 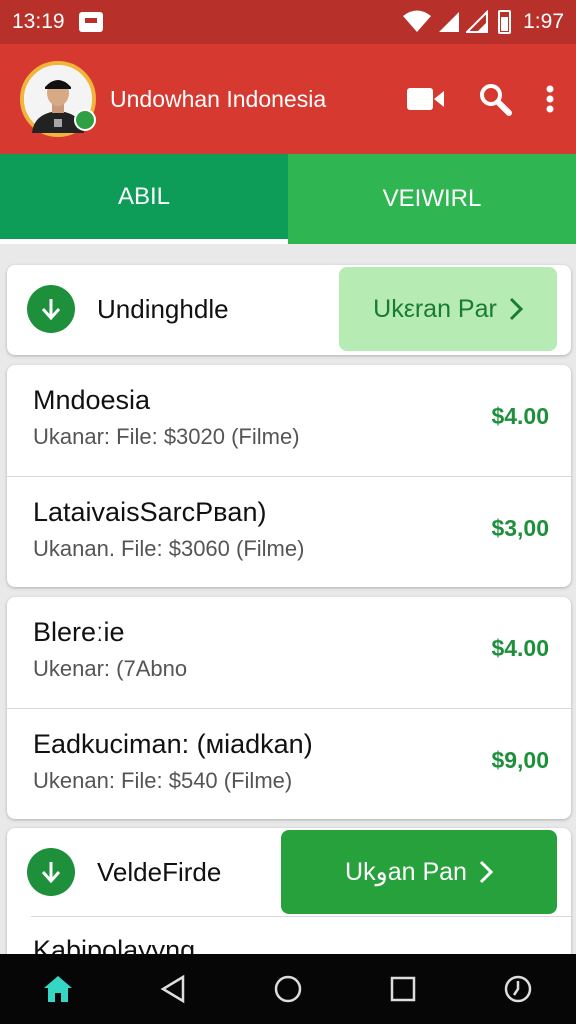 I want to click on section-header-card-2: VeldeFirde Ukوan Pan Kabipolayyng, so click(x=289, y=898).